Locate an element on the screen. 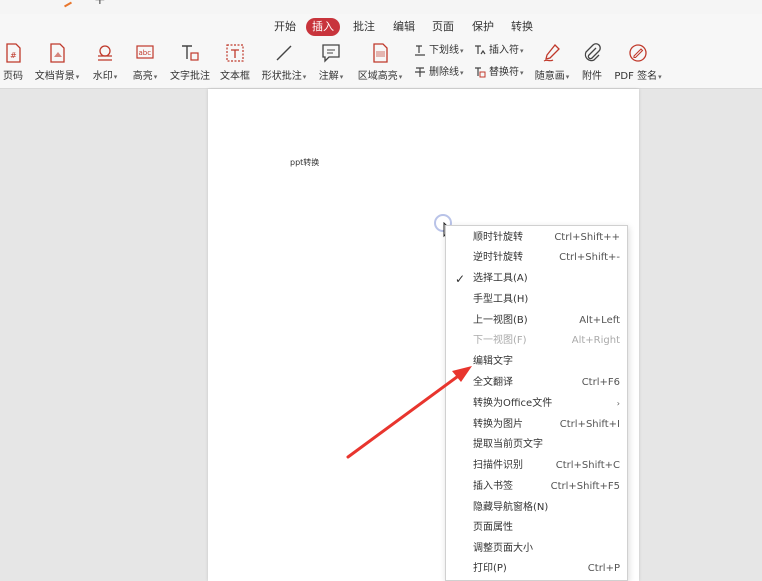 Image resolution: width=762 pixels, height=581 pixels. menu-item-resize-page: 调整页面大小 is located at coordinates (536, 549).